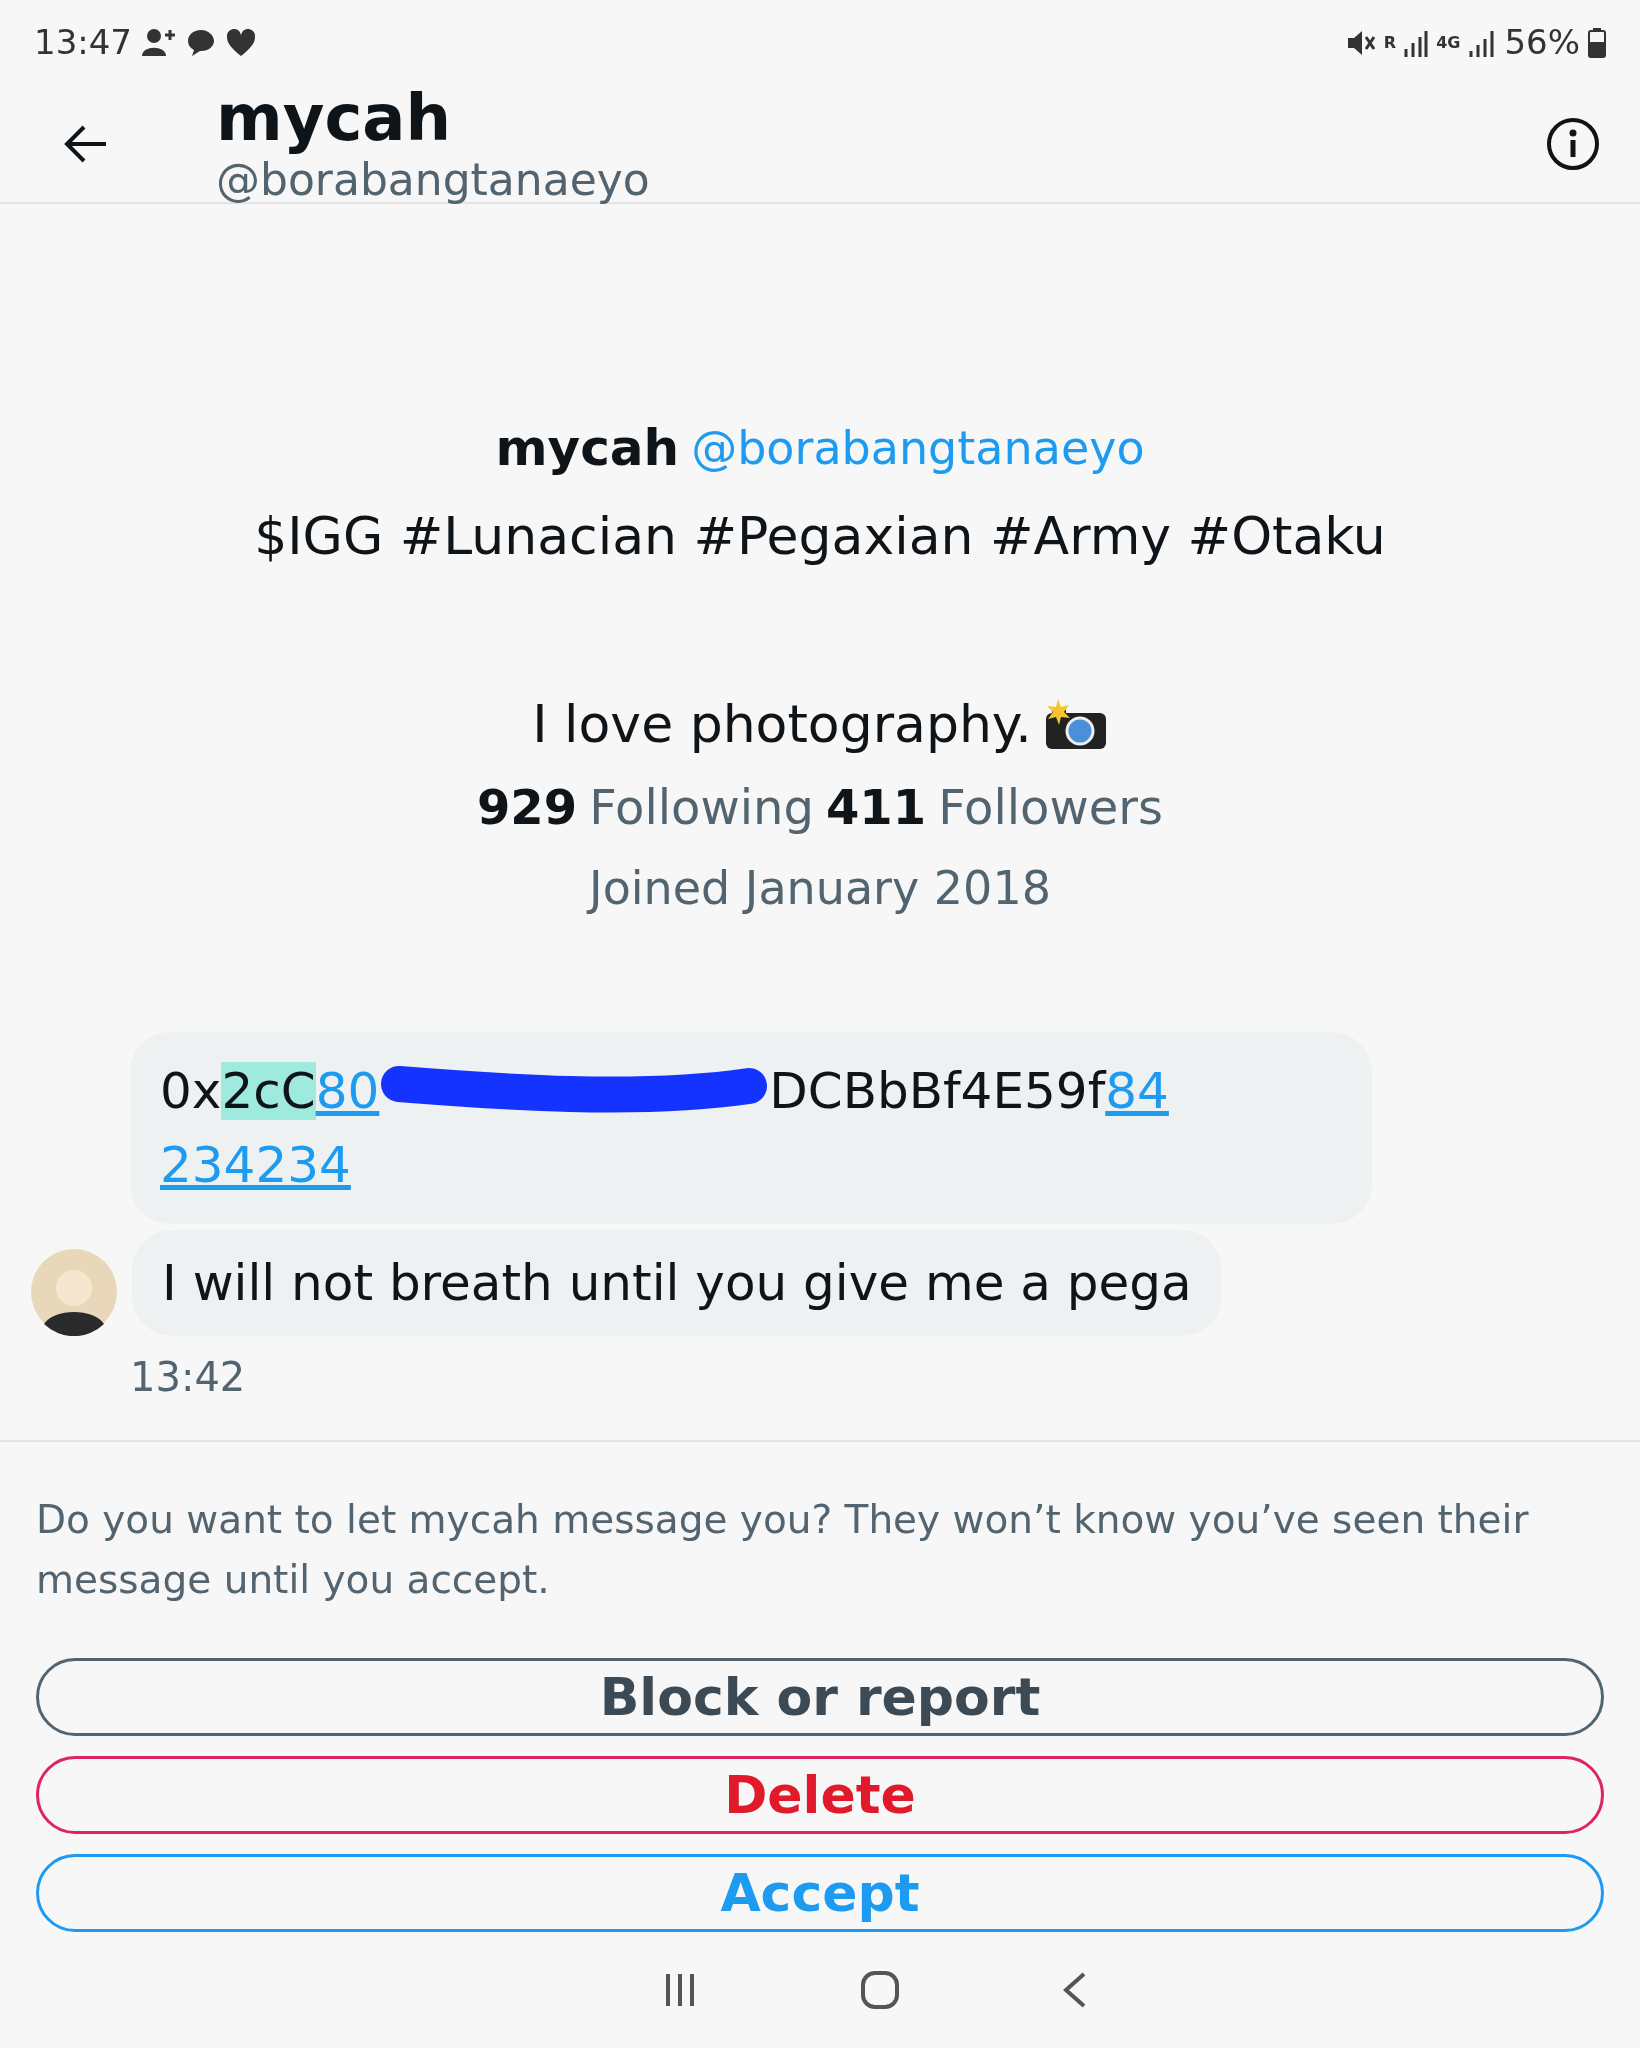 The height and width of the screenshot is (2048, 1640). Describe the element at coordinates (587, 449) in the screenshot. I see `profile-name: mycah` at that location.